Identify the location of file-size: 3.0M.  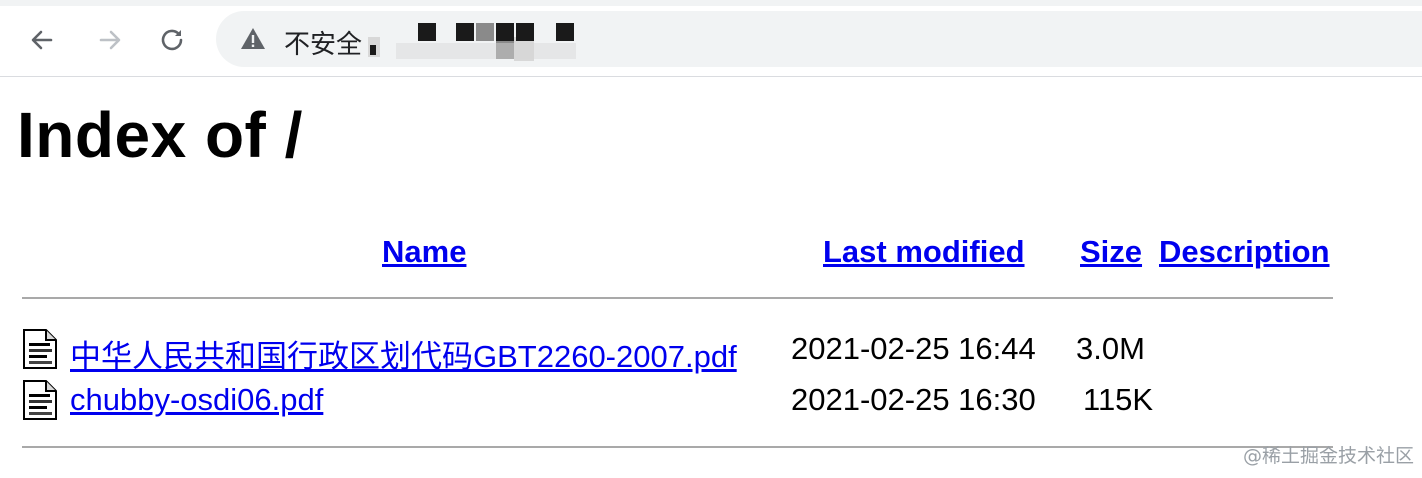
(1110, 348).